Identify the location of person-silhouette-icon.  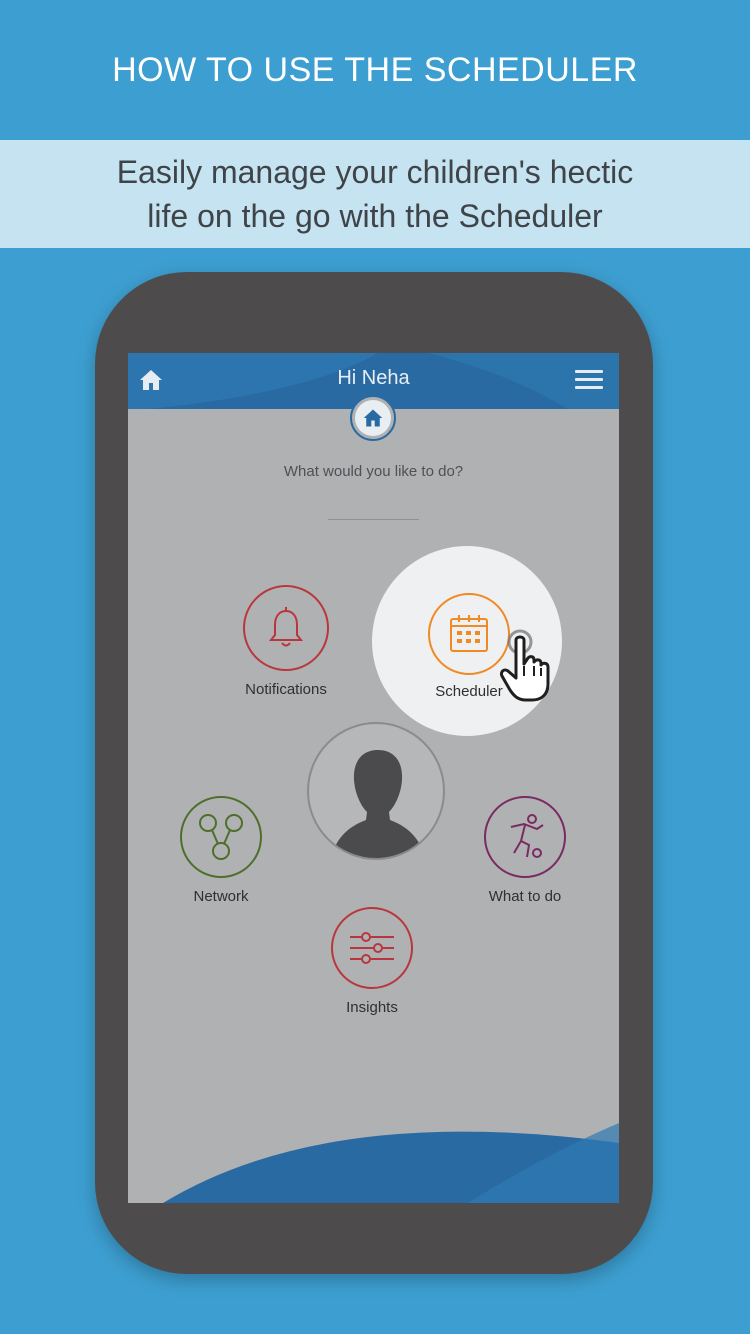
(378, 804).